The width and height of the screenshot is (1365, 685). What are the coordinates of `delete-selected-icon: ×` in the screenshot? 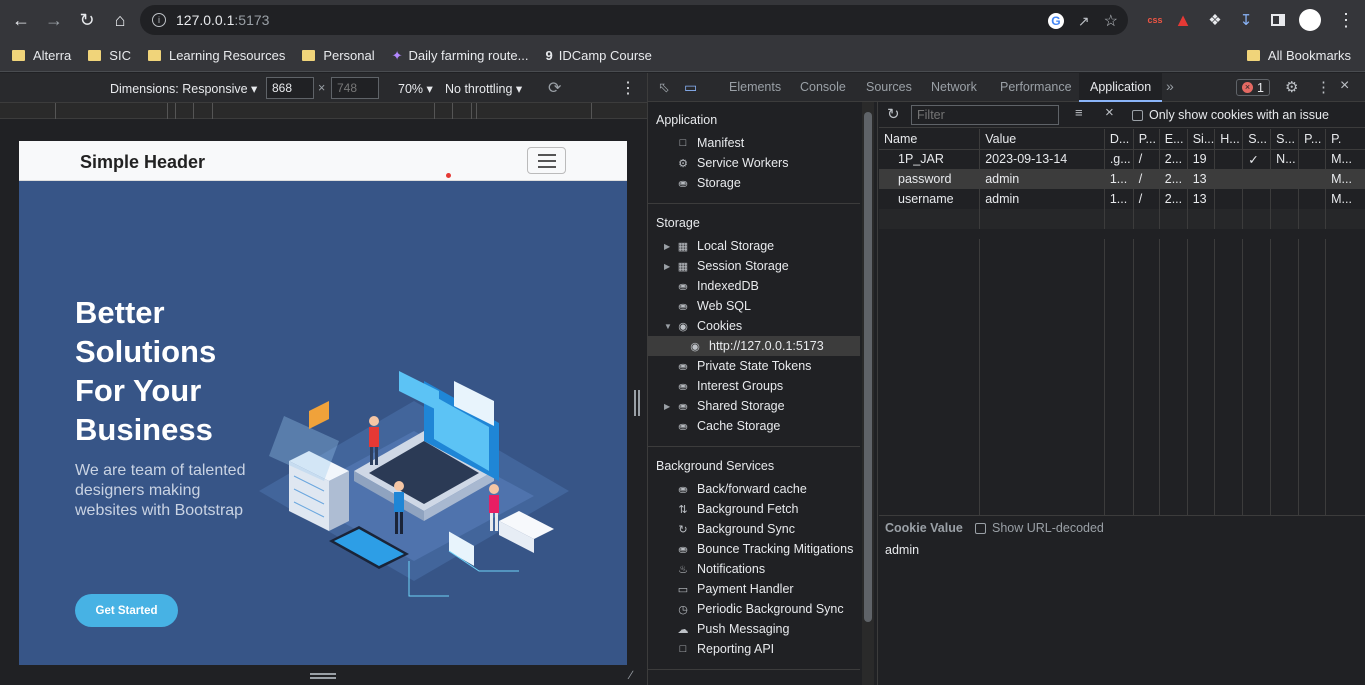 It's located at (1109, 112).